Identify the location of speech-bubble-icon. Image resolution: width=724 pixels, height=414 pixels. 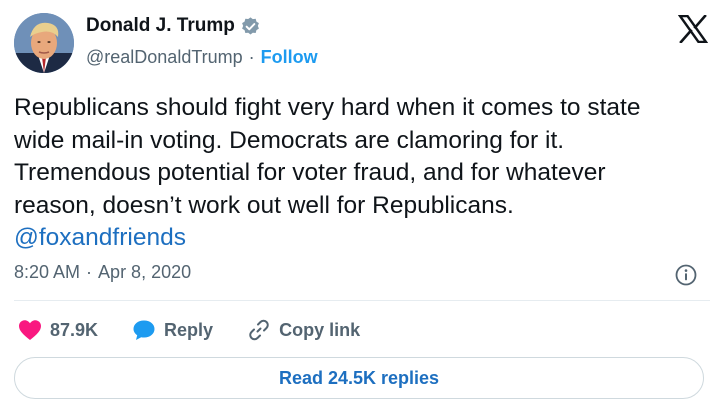
(144, 330).